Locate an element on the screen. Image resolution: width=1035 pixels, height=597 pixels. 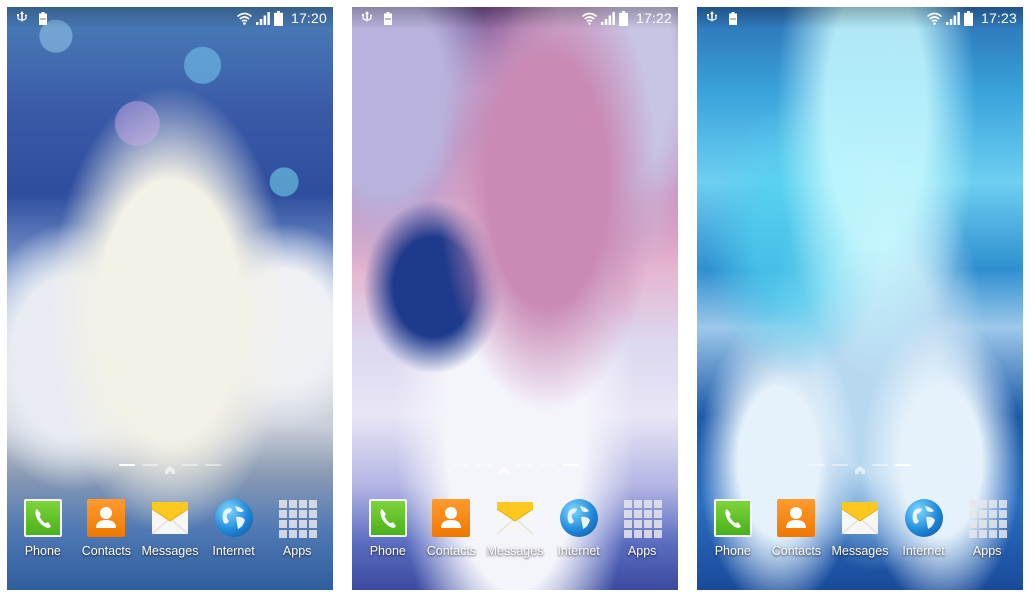
status-bar: 17:23 is located at coordinates (860, 18).